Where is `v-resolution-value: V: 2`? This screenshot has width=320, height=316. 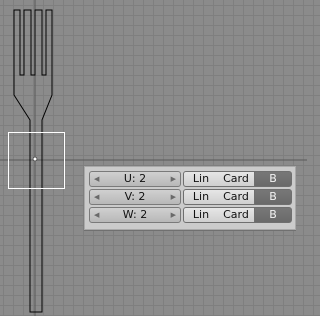 v-resolution-value: V: 2 is located at coordinates (135, 196).